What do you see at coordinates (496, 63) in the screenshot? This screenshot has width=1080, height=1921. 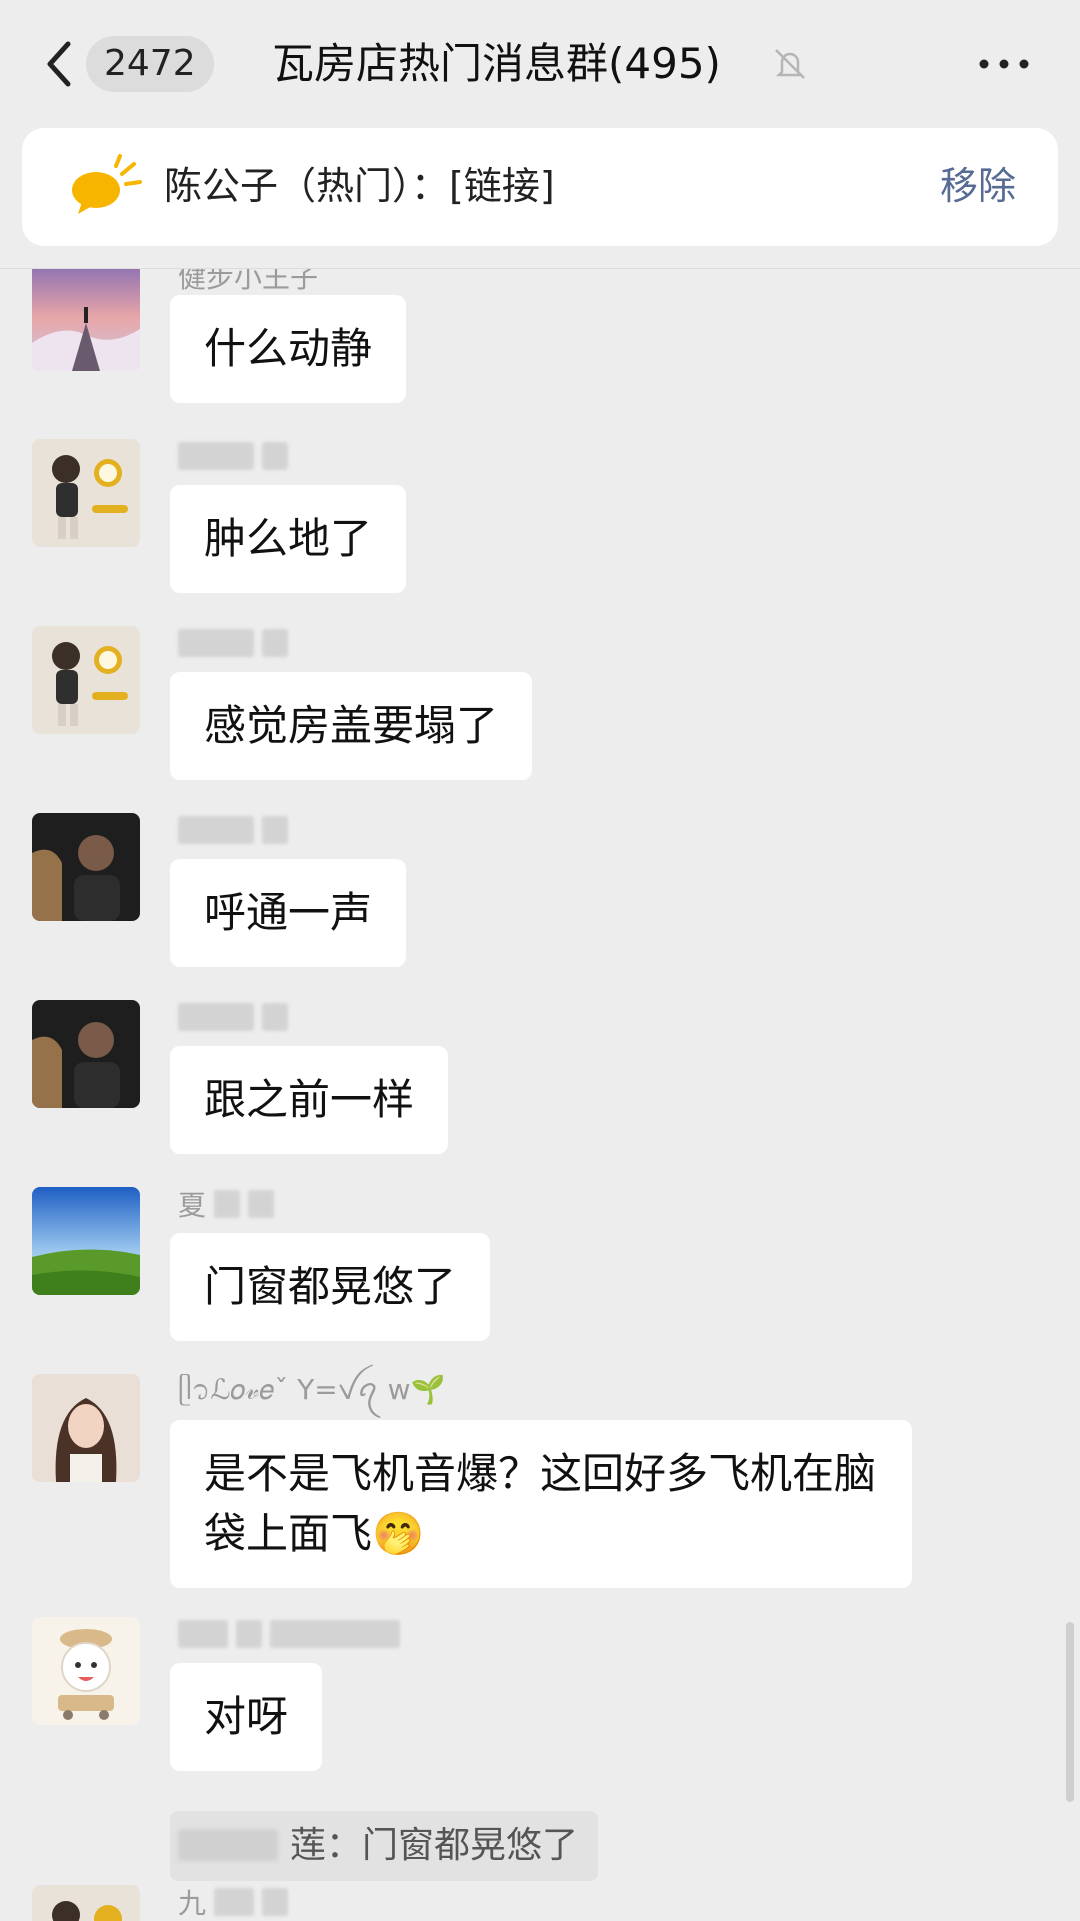 I see `group-title: 瓦房店热门消息群(495)` at bounding box center [496, 63].